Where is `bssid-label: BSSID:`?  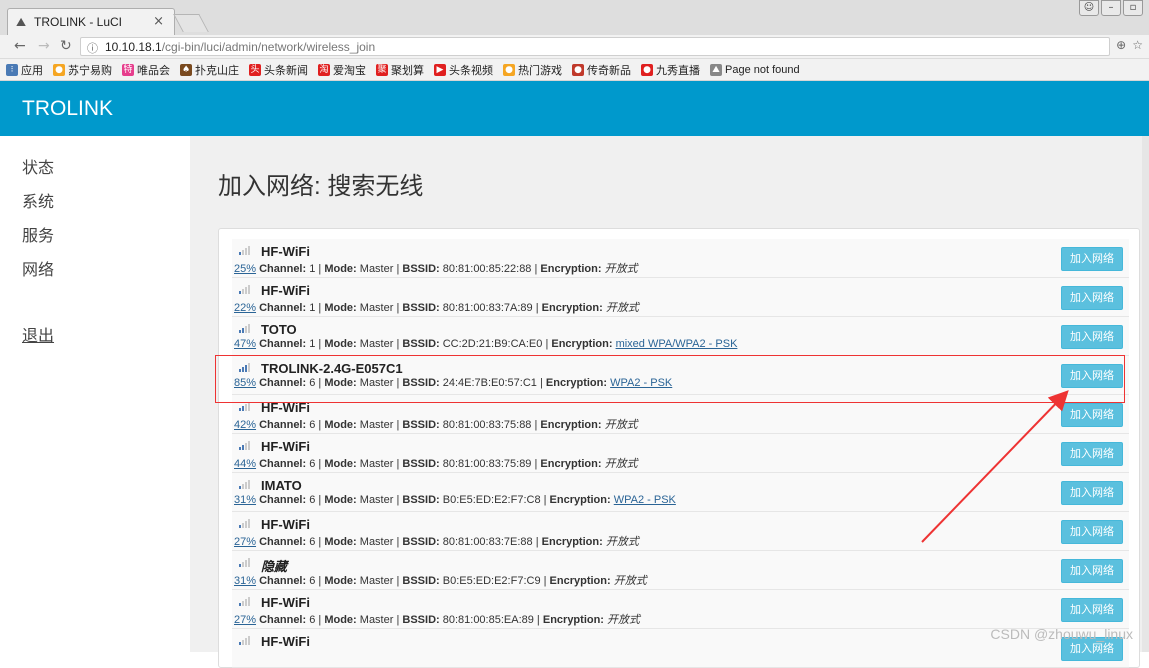
bssid-label: BSSID: is located at coordinates (421, 308).